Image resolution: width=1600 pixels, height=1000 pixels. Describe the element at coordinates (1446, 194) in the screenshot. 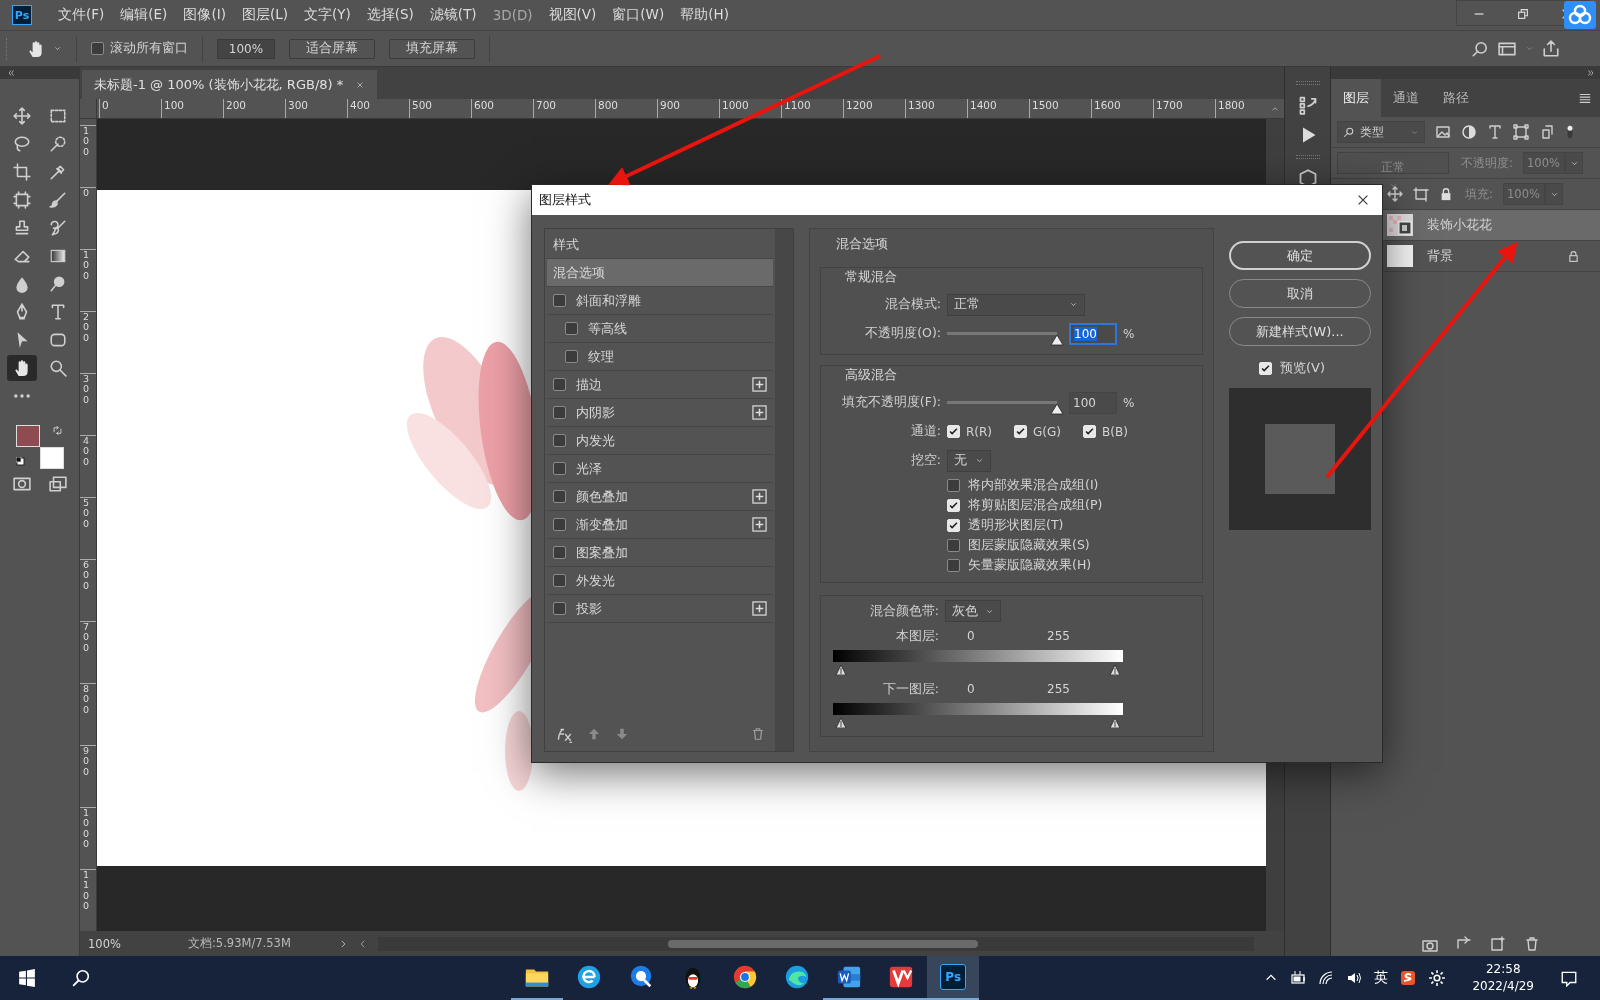

I see `lock-icon` at that location.